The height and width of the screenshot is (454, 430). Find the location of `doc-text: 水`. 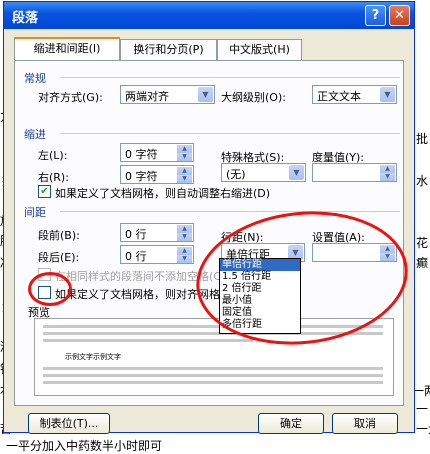

doc-text: 水 is located at coordinates (422, 181).